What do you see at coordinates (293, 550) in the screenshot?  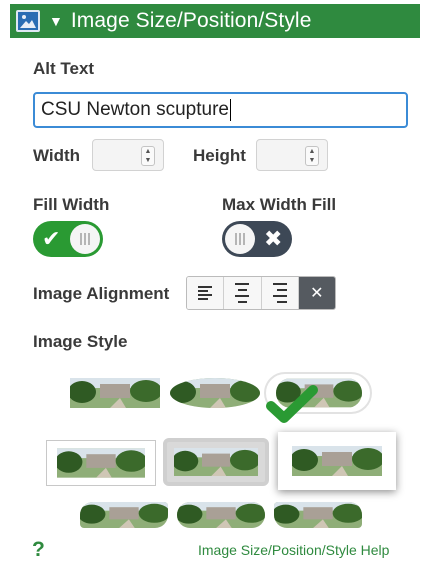 I see `help-link: Image Size/Position/Style Help` at bounding box center [293, 550].